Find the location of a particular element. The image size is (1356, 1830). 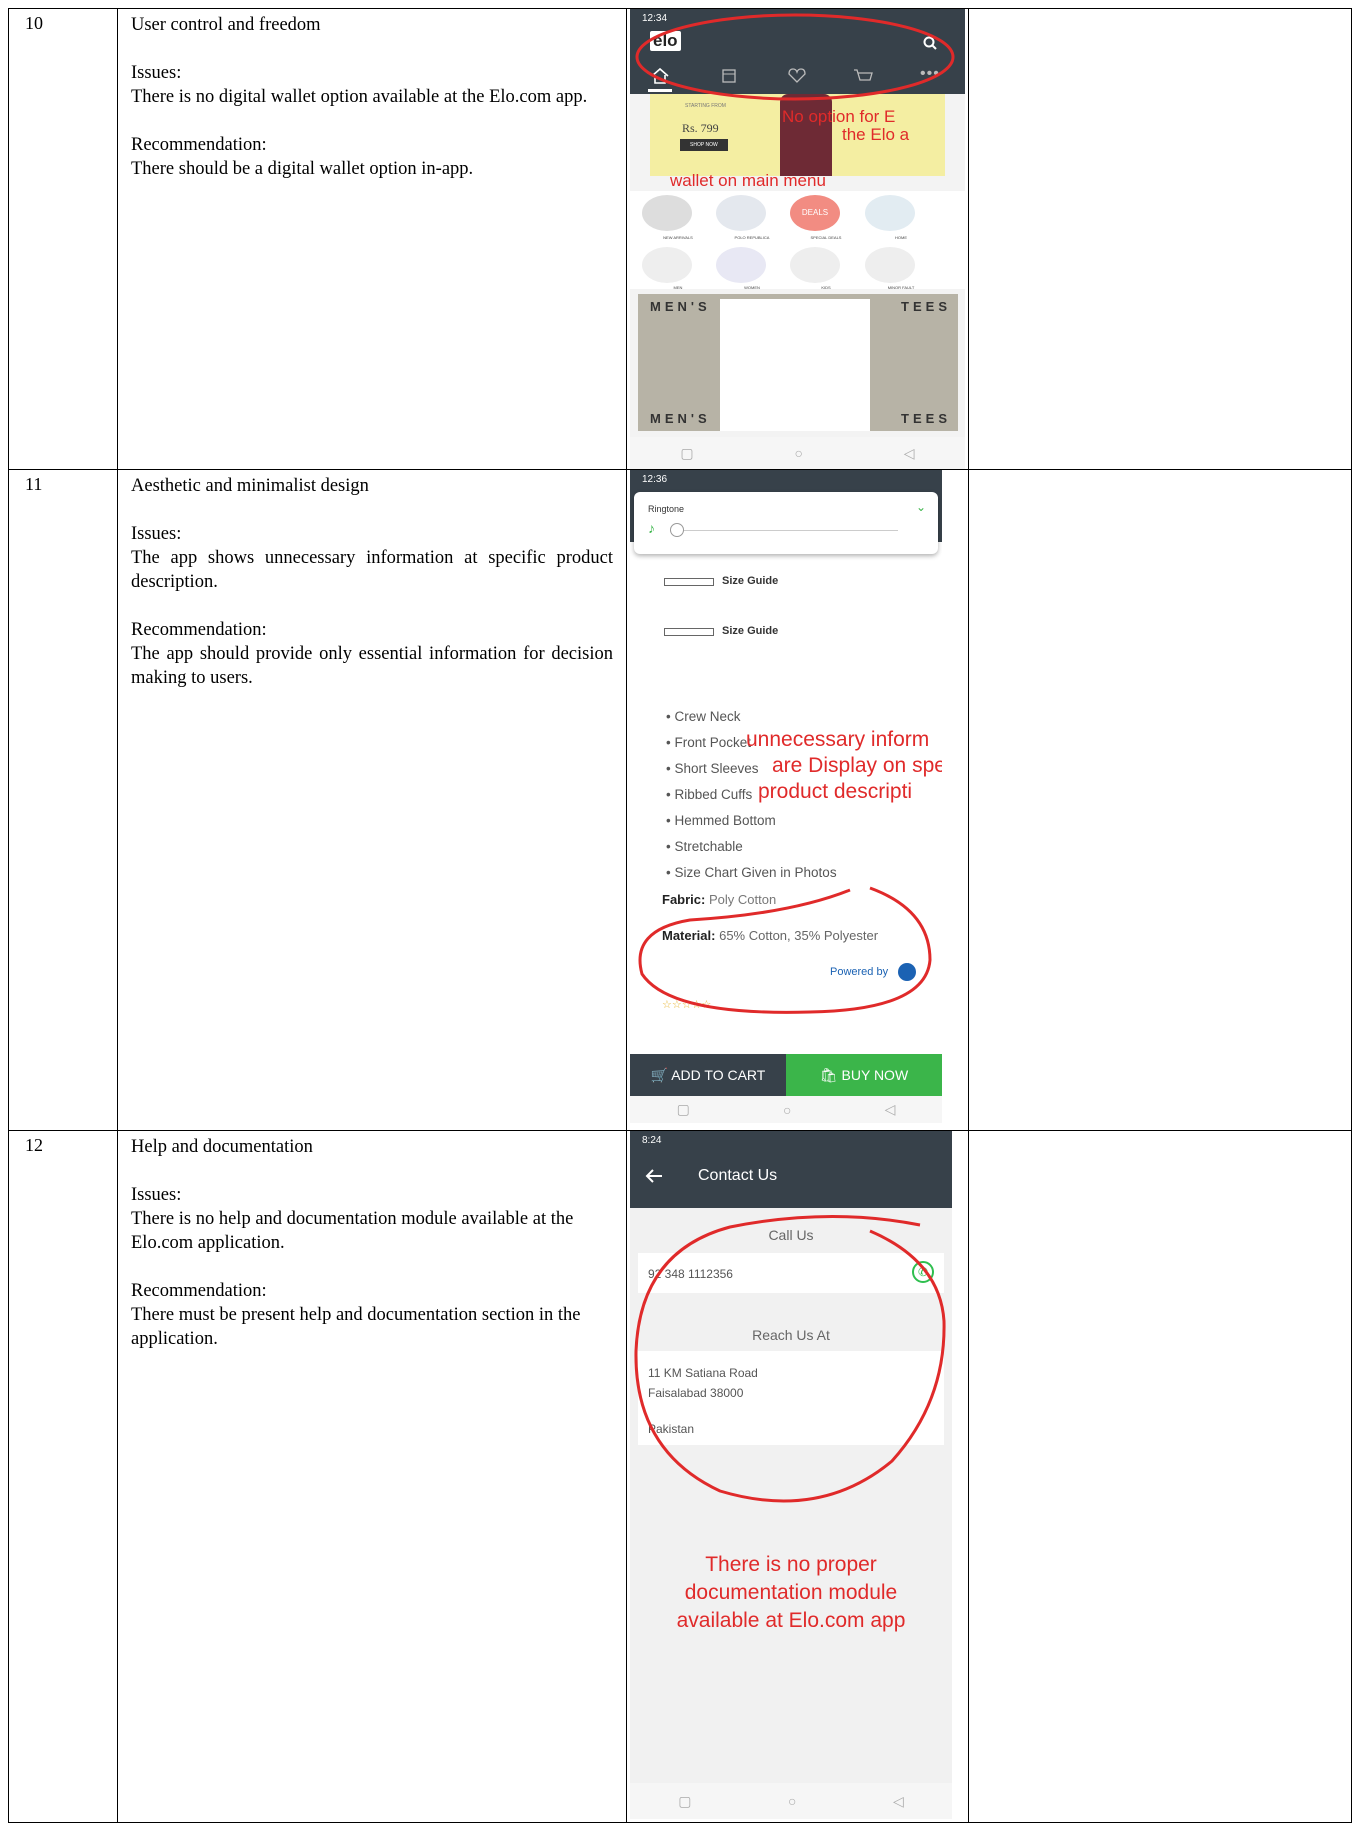

list-item: • Stretchable is located at coordinates (704, 846).